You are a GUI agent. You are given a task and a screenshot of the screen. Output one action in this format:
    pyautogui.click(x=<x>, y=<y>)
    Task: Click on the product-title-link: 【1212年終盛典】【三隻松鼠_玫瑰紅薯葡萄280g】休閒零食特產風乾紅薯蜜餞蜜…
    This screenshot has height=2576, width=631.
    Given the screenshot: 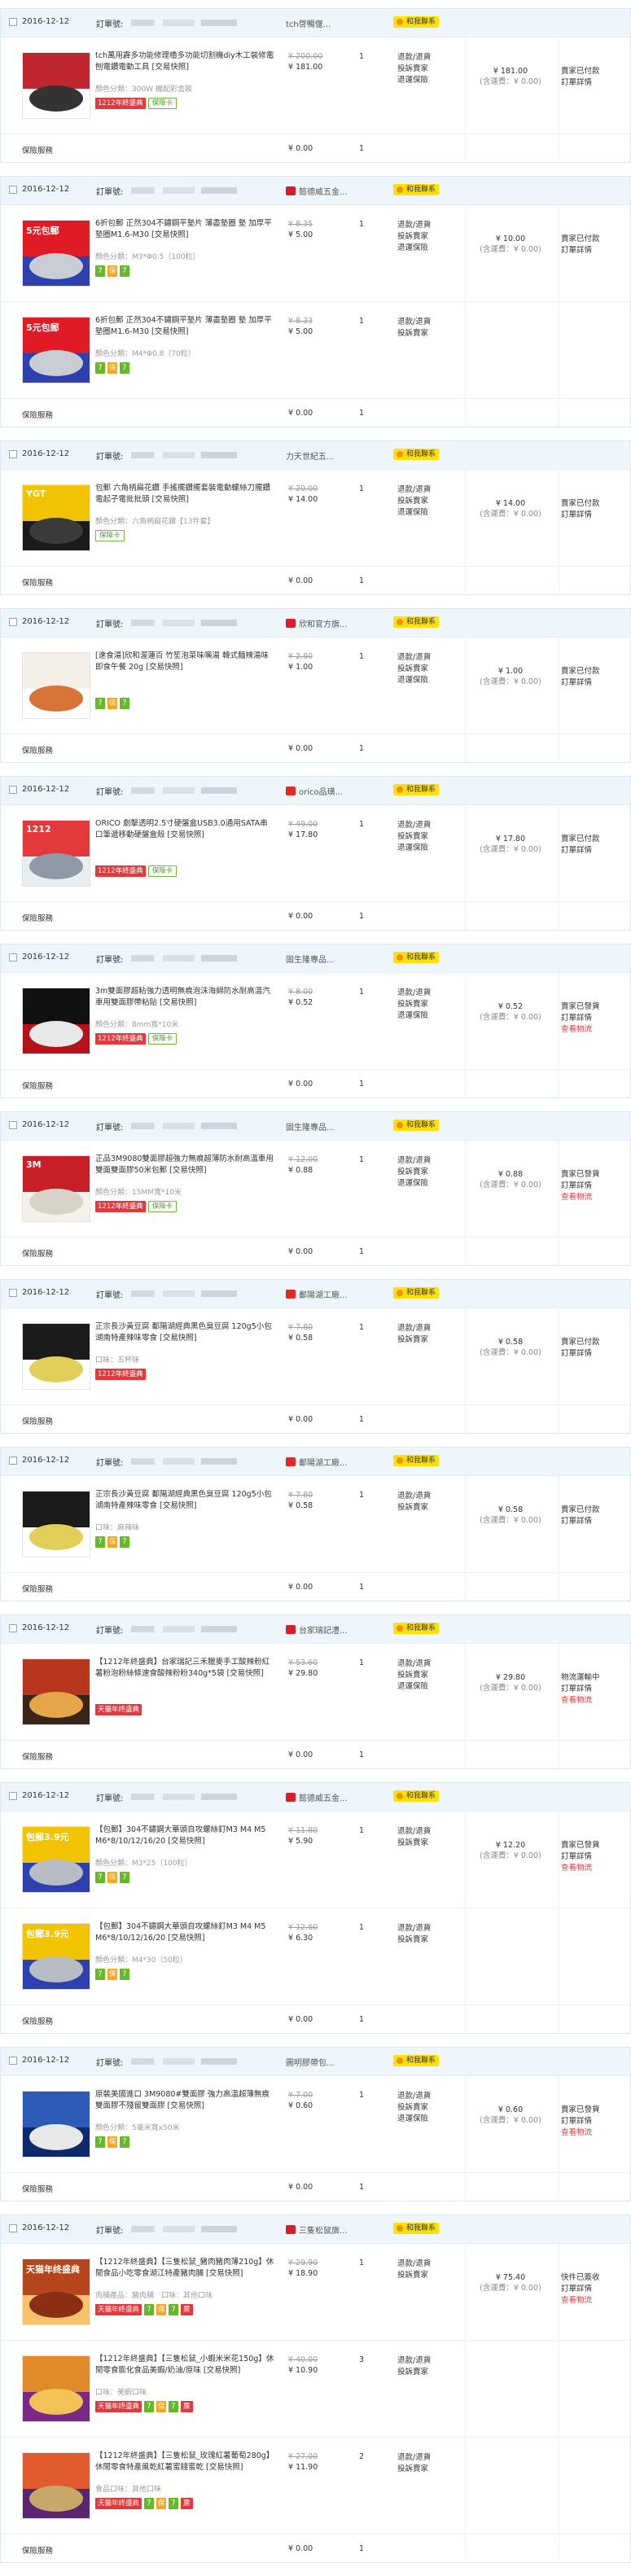 What is the action you would take?
    pyautogui.click(x=184, y=2462)
    